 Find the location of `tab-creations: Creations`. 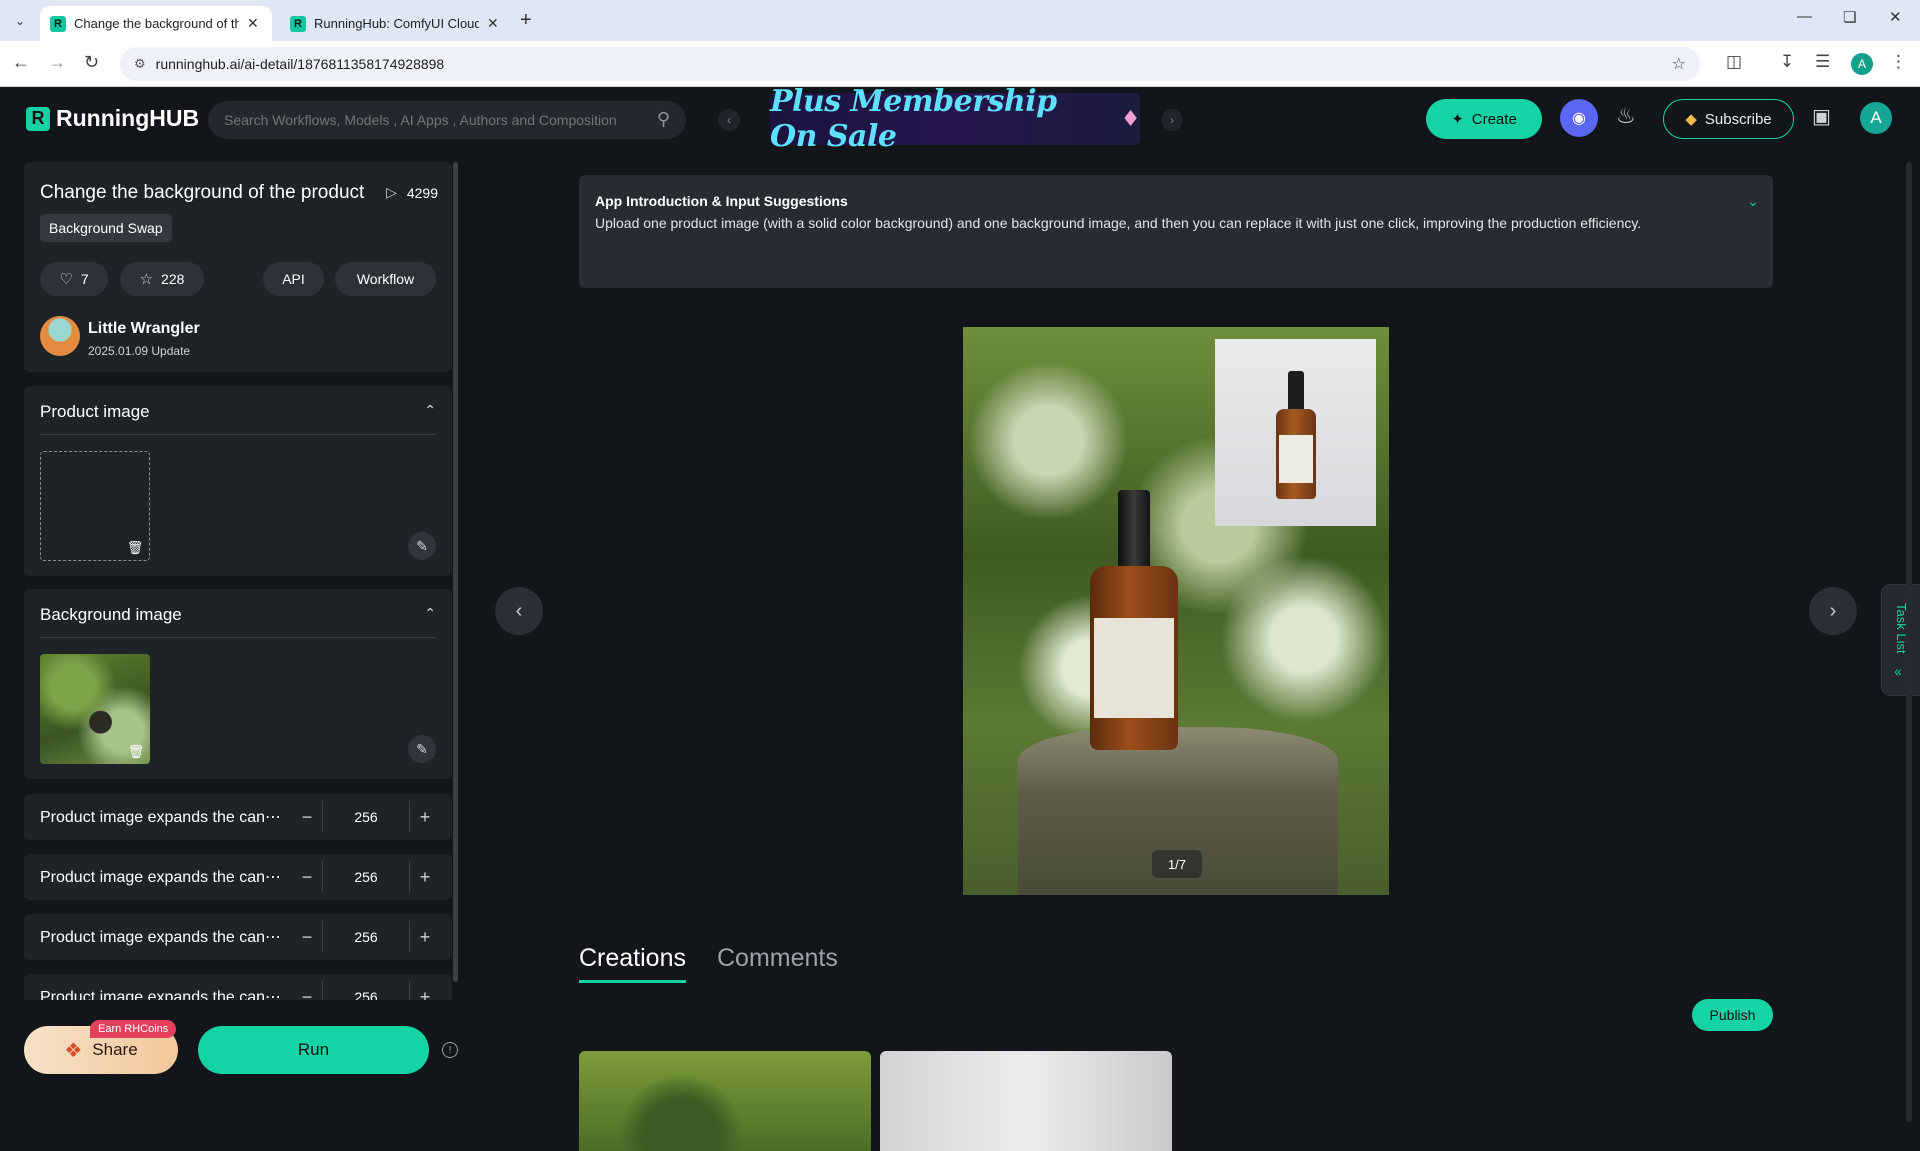

tab-creations: Creations is located at coordinates (632, 958).